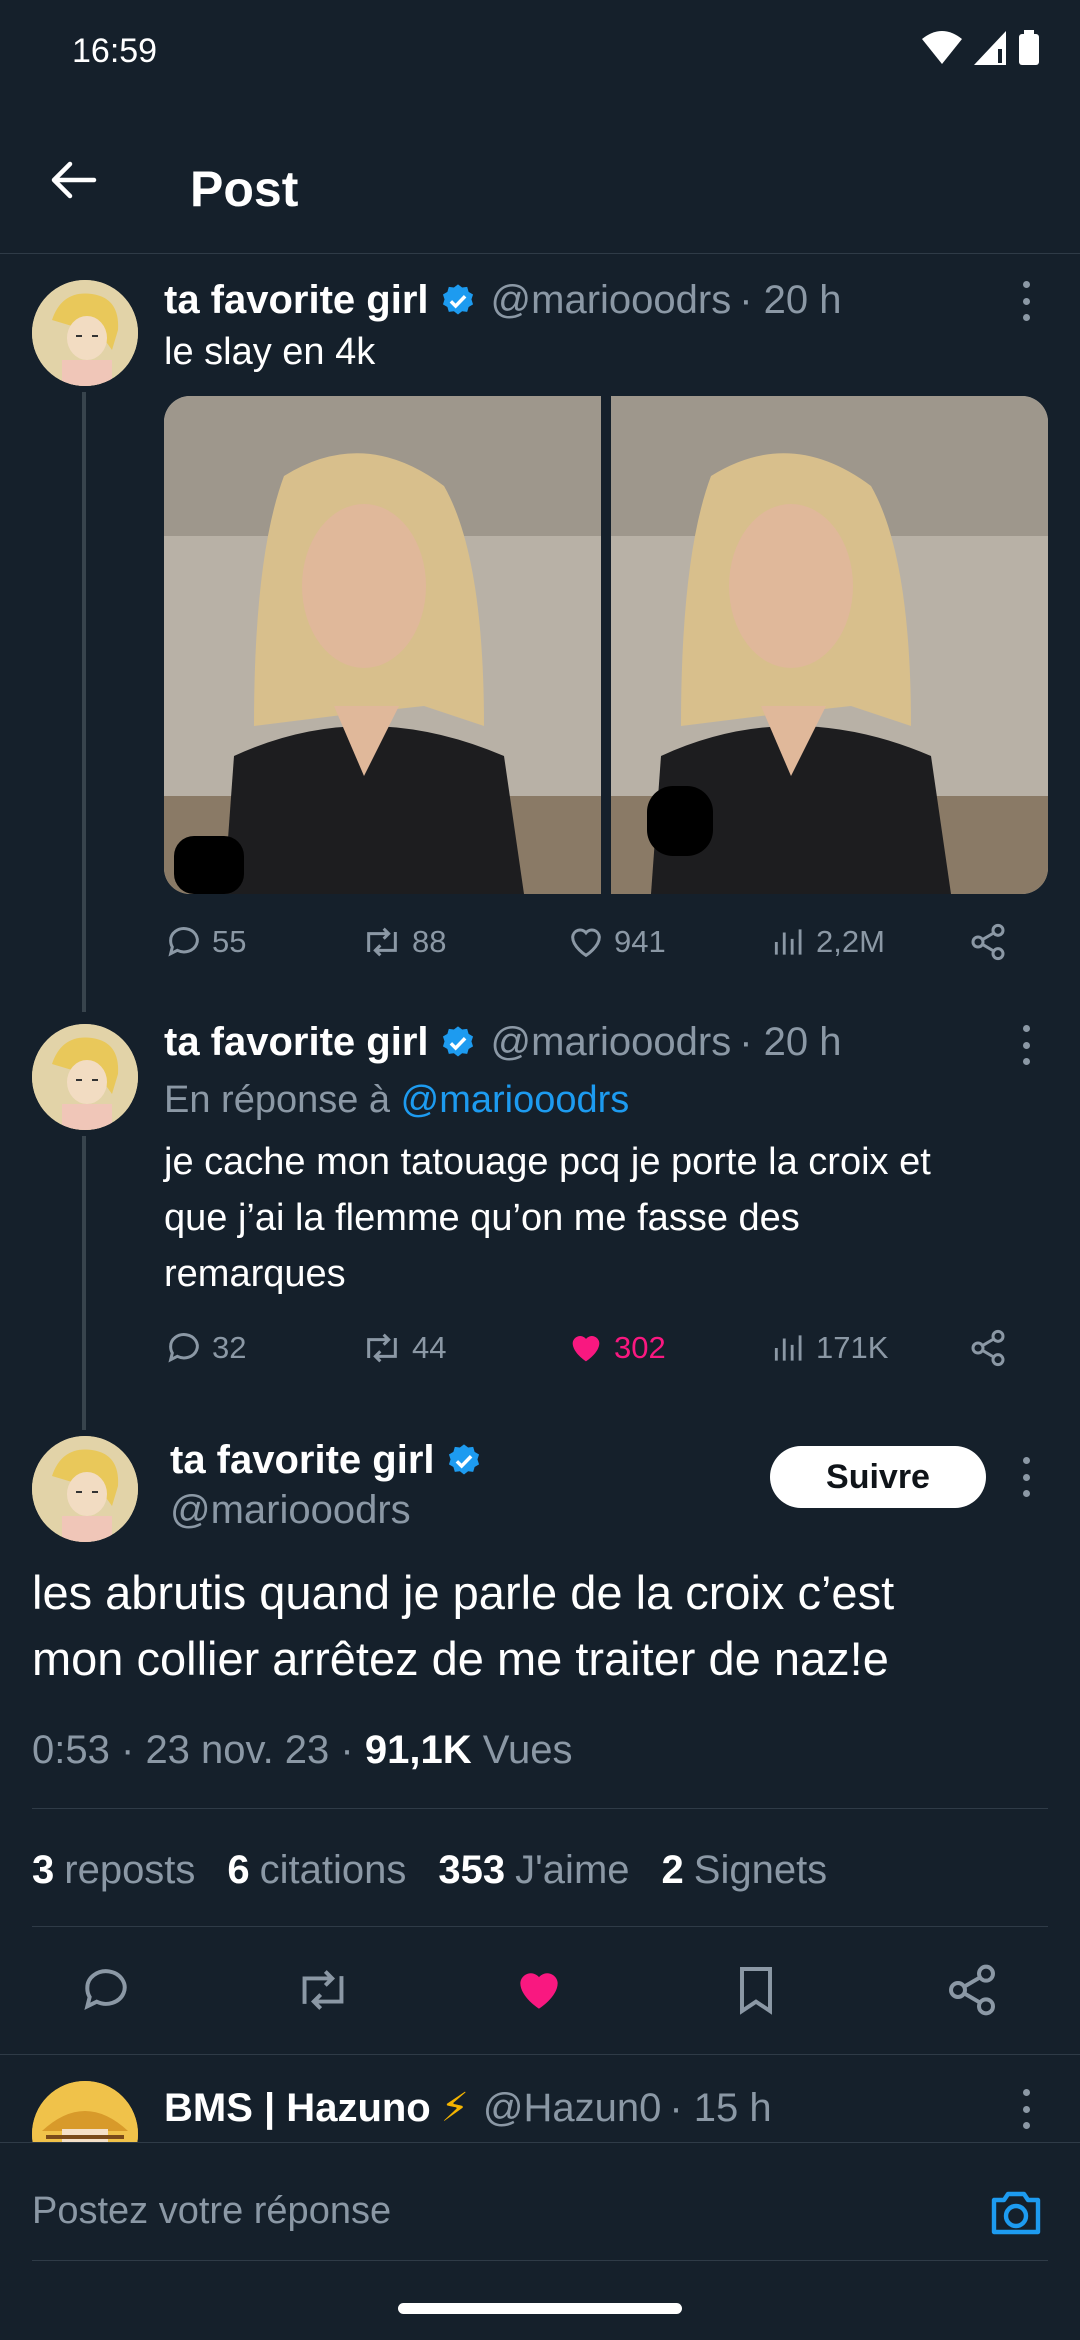 The image size is (1080, 2340). Describe the element at coordinates (1016, 2212) in the screenshot. I see `camera-icon` at that location.